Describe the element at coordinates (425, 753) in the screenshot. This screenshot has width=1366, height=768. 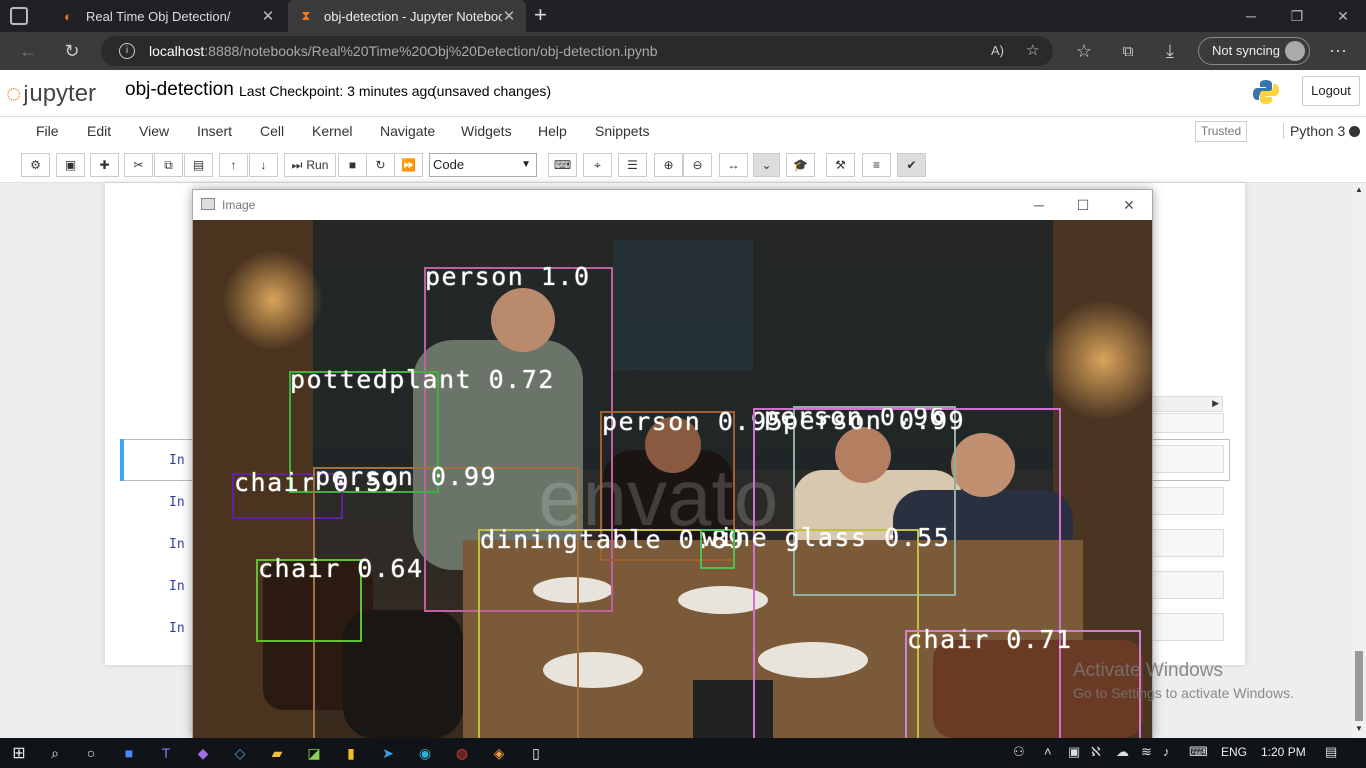
I see `edge-icon: ◉` at that location.